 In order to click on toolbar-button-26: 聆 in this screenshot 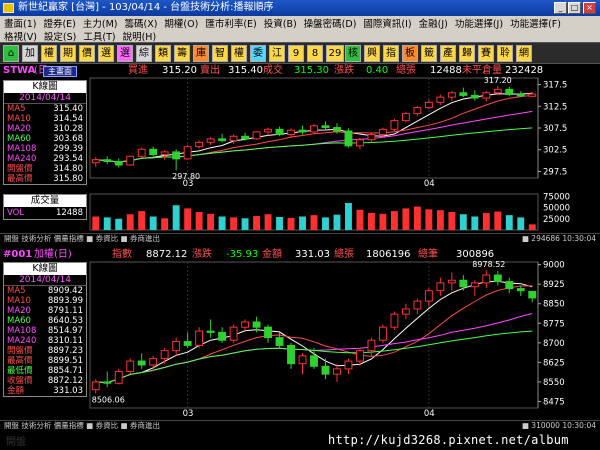, I will do `click(505, 53)`.